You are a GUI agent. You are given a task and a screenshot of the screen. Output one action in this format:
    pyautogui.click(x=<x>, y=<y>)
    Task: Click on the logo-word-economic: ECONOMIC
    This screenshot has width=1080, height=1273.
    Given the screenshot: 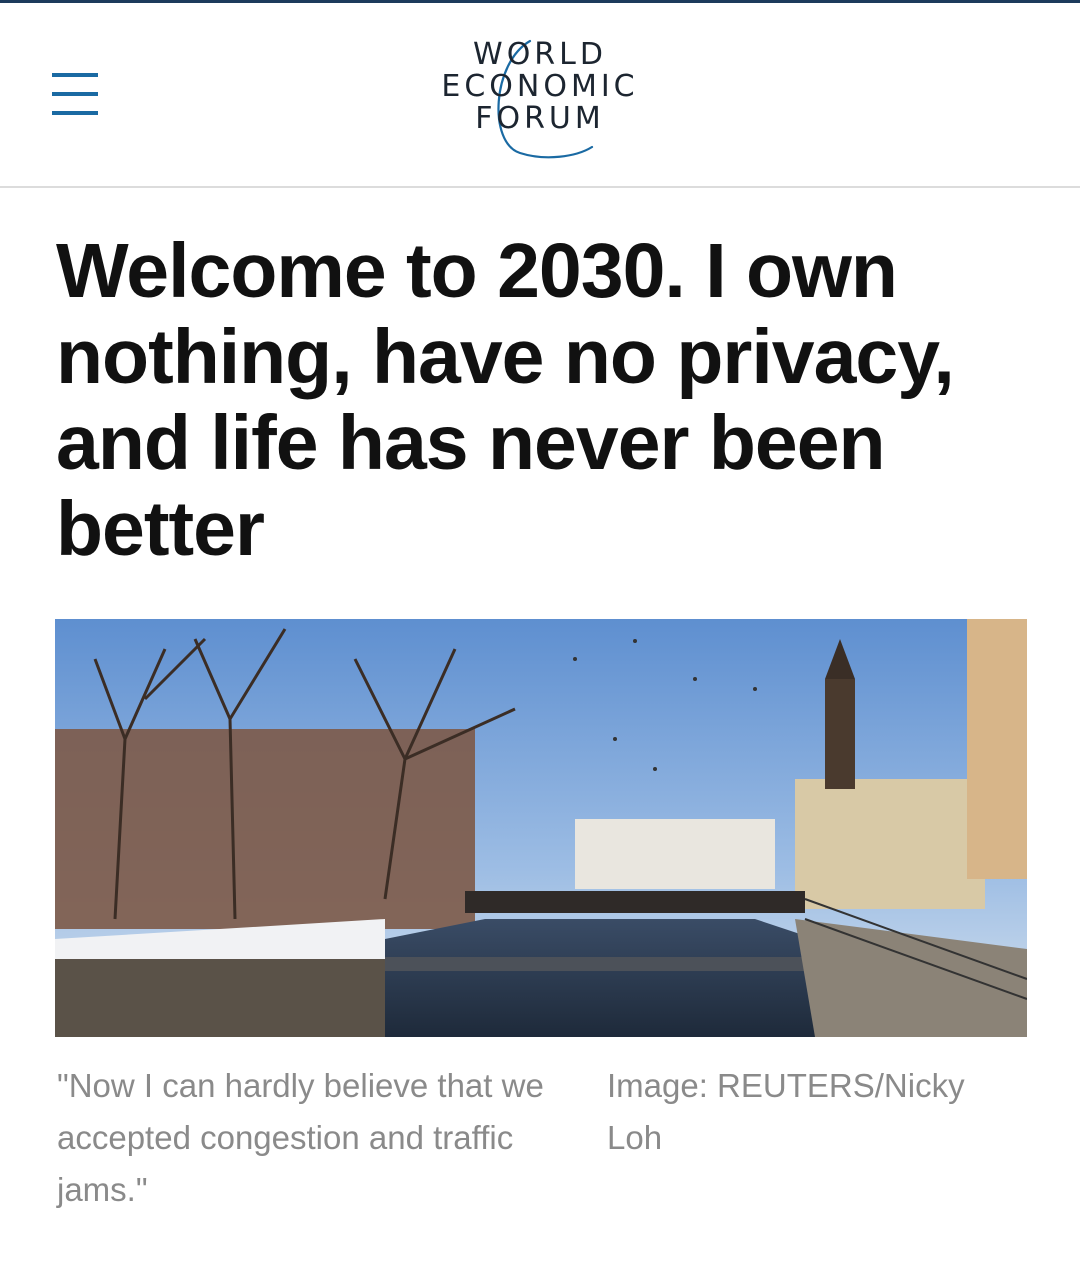 What is the action you would take?
    pyautogui.click(x=540, y=86)
    